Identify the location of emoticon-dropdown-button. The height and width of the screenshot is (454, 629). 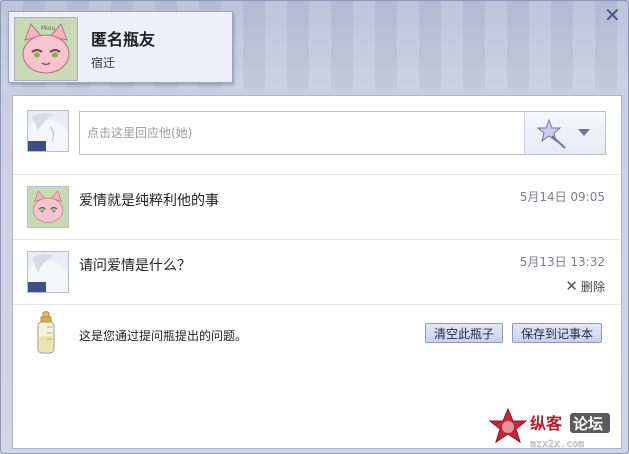
(564, 133).